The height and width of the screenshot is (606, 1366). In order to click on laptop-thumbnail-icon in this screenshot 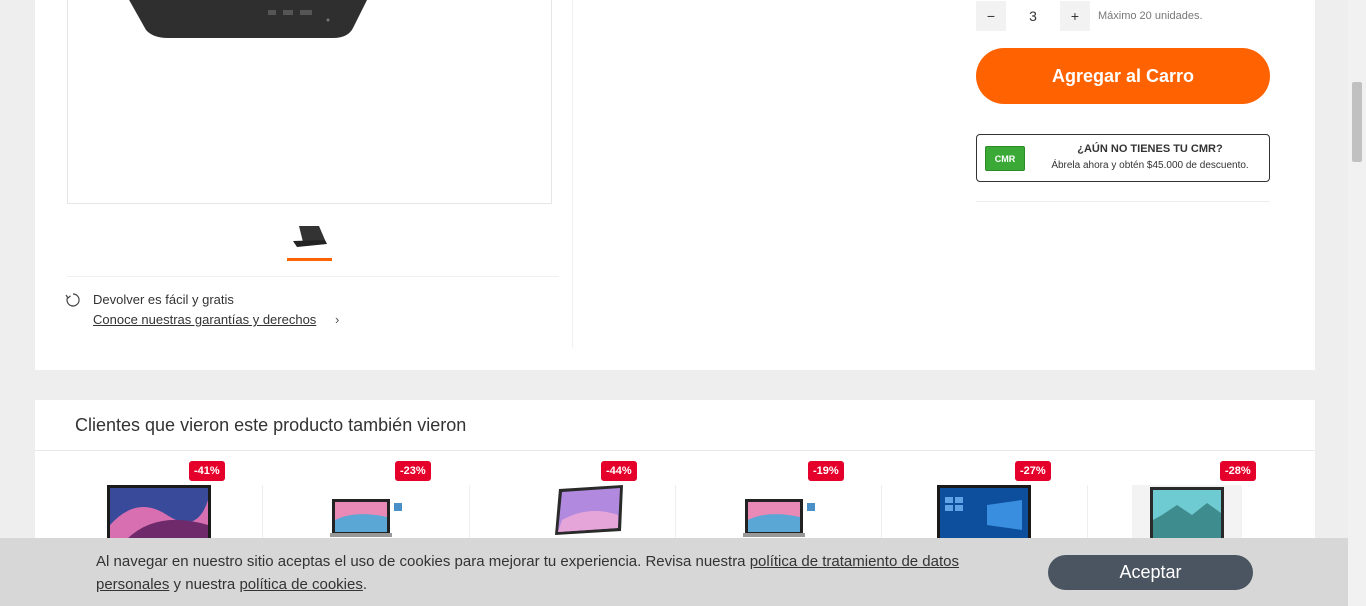, I will do `click(309, 236)`.